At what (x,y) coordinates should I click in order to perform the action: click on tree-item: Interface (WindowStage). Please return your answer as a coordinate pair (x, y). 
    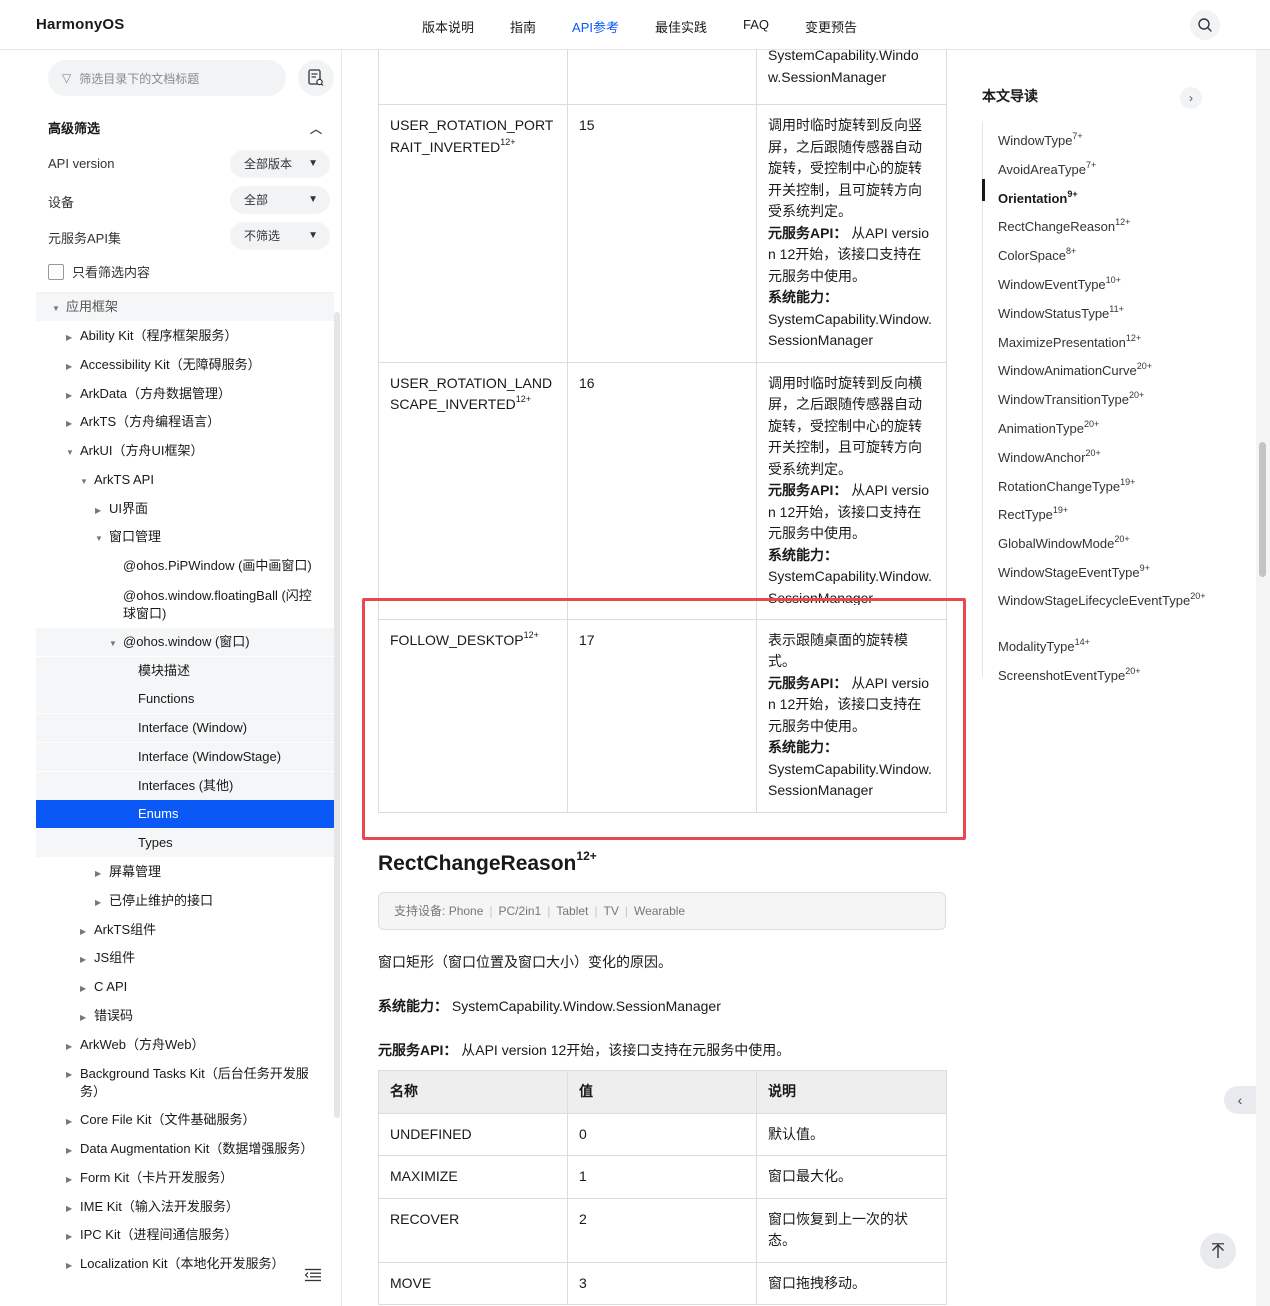
    Looking at the image, I should click on (185, 757).